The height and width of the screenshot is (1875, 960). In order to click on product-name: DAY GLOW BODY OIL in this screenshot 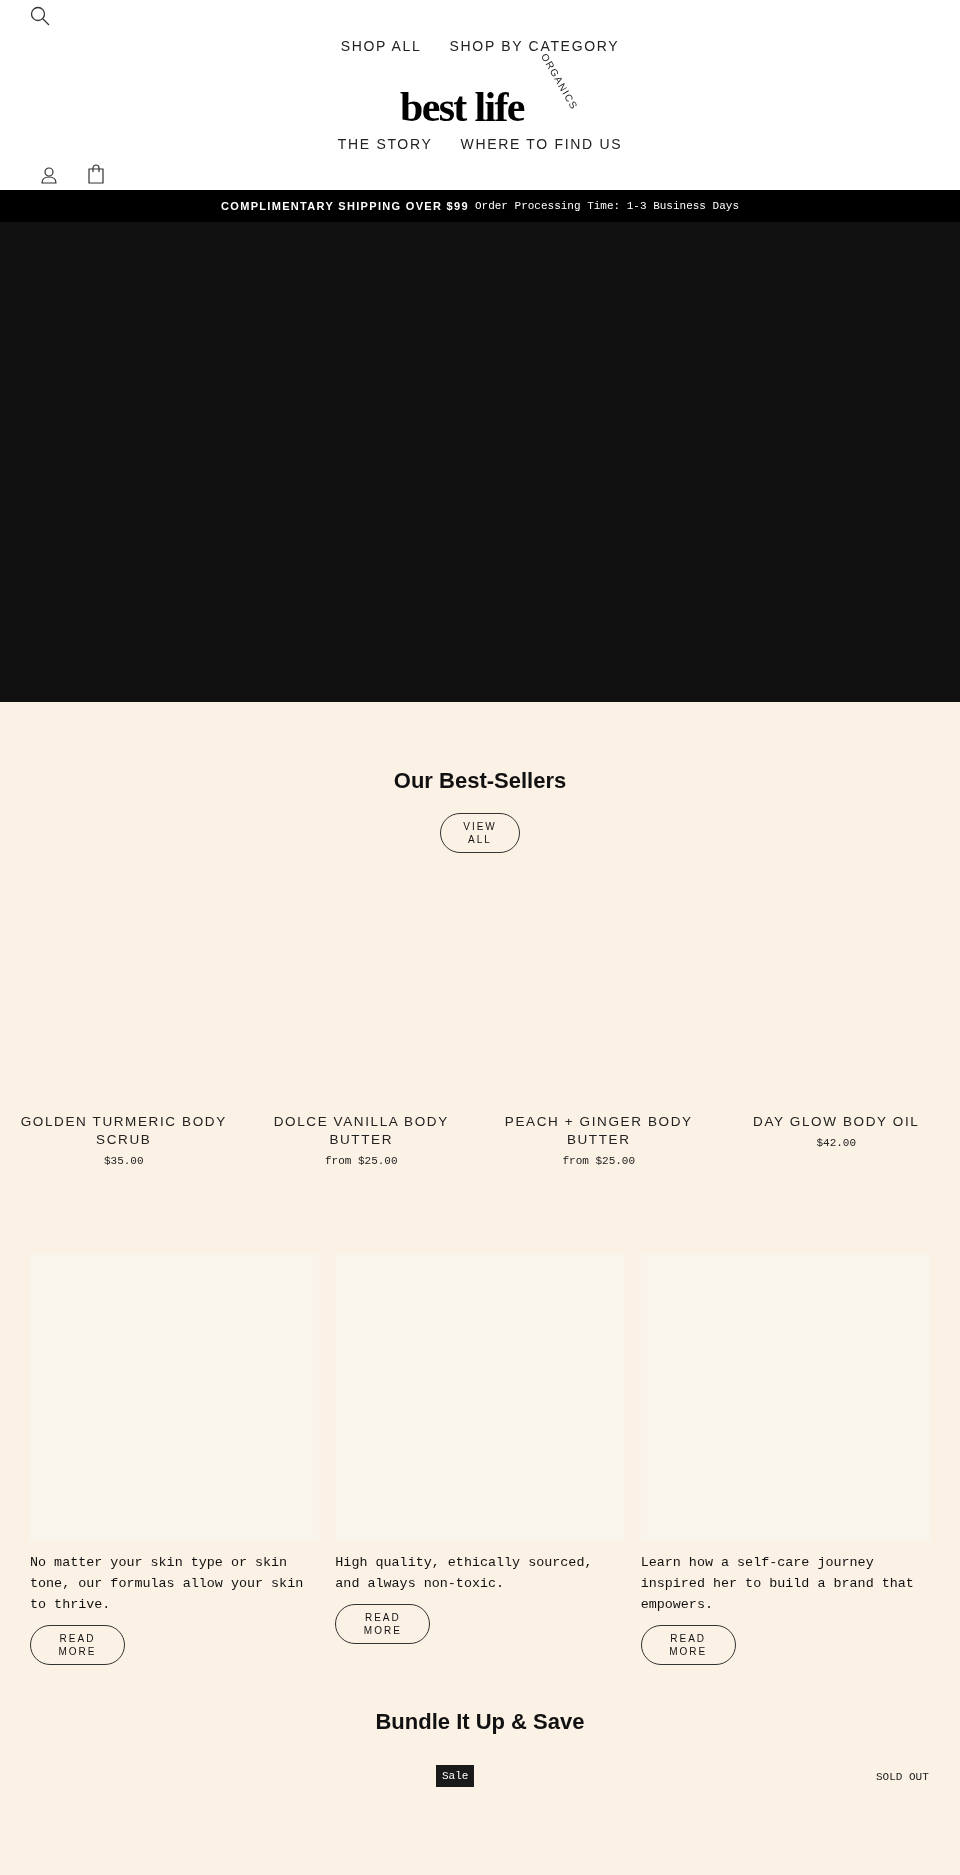, I will do `click(836, 1122)`.